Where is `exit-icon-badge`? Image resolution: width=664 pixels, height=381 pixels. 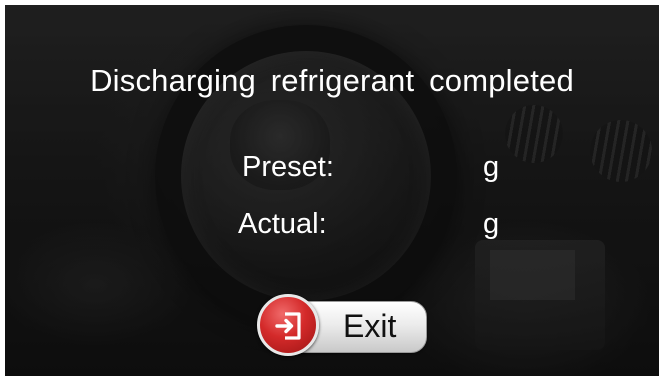 exit-icon-badge is located at coordinates (288, 325).